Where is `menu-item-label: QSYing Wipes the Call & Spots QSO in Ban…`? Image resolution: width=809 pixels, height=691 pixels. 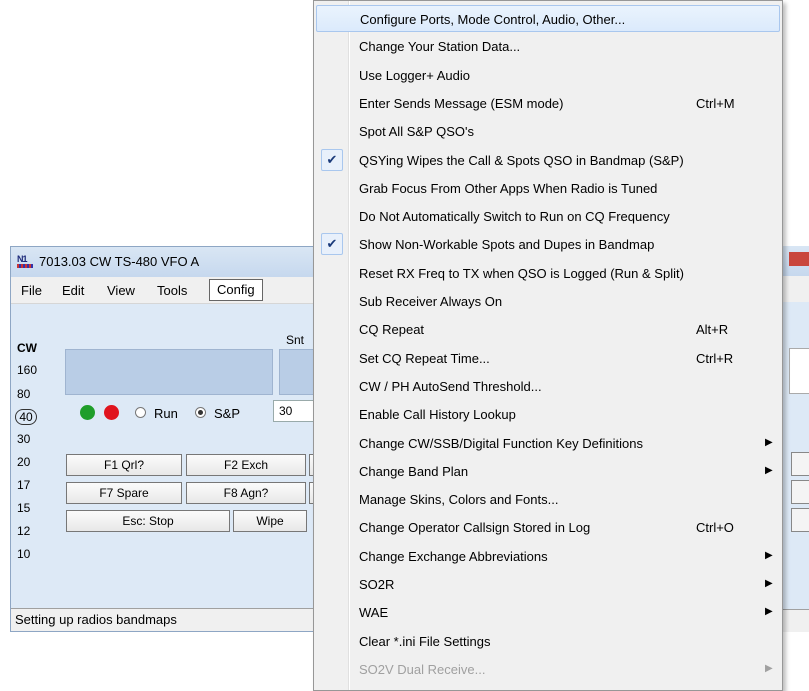
menu-item-label: QSYing Wipes the Call & Spots QSO in Ban… is located at coordinates (521, 160).